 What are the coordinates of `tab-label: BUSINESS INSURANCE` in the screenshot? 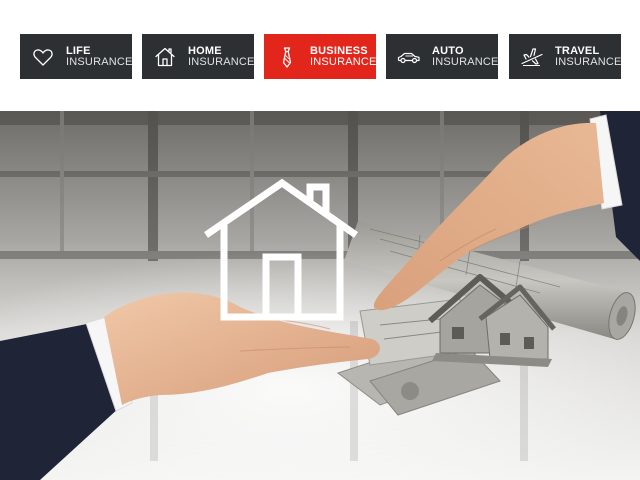 It's located at (343, 57).